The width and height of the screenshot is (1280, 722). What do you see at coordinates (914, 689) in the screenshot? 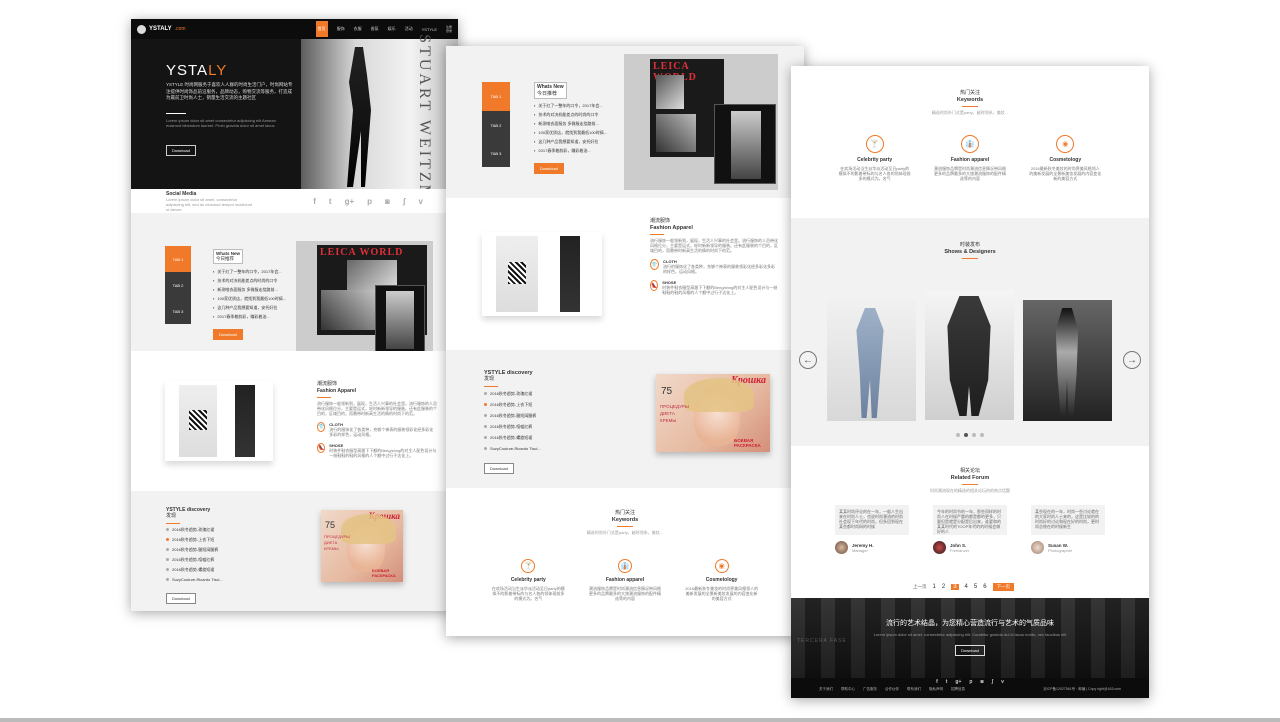
I see `footer-link: 联系我们` at bounding box center [914, 689].